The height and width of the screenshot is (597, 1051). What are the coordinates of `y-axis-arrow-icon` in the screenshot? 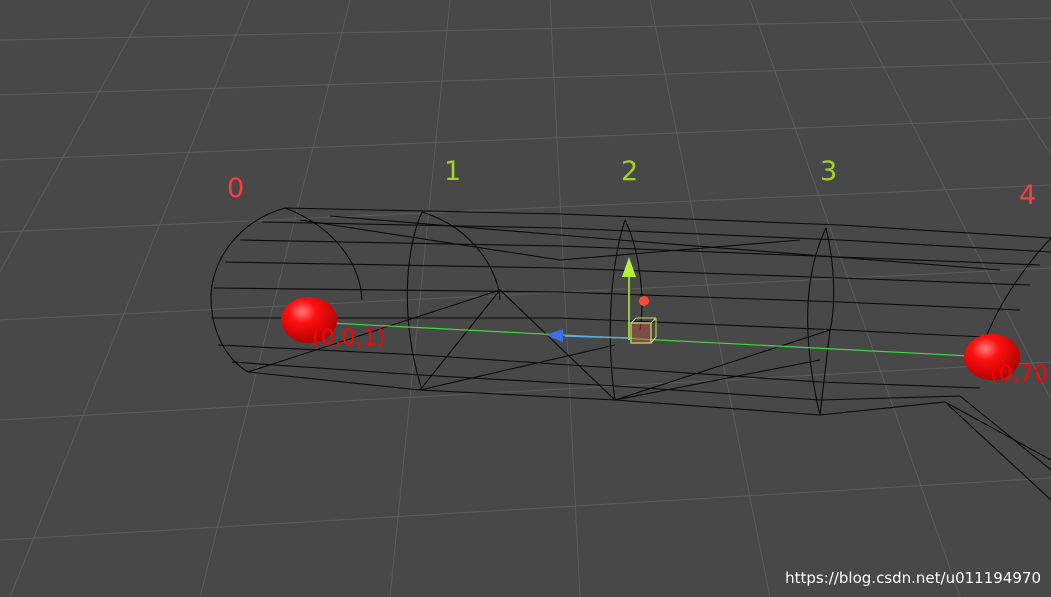 It's located at (629, 267).